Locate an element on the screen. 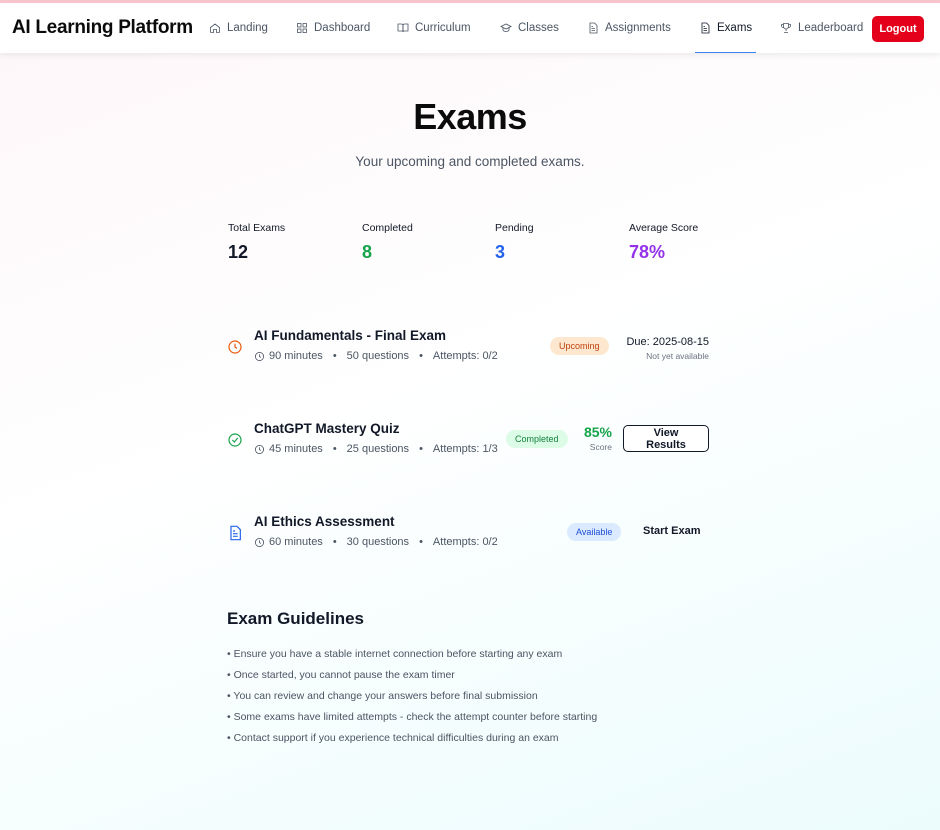 This screenshot has height=830, width=940. nav-landing: Landing is located at coordinates (238, 28).